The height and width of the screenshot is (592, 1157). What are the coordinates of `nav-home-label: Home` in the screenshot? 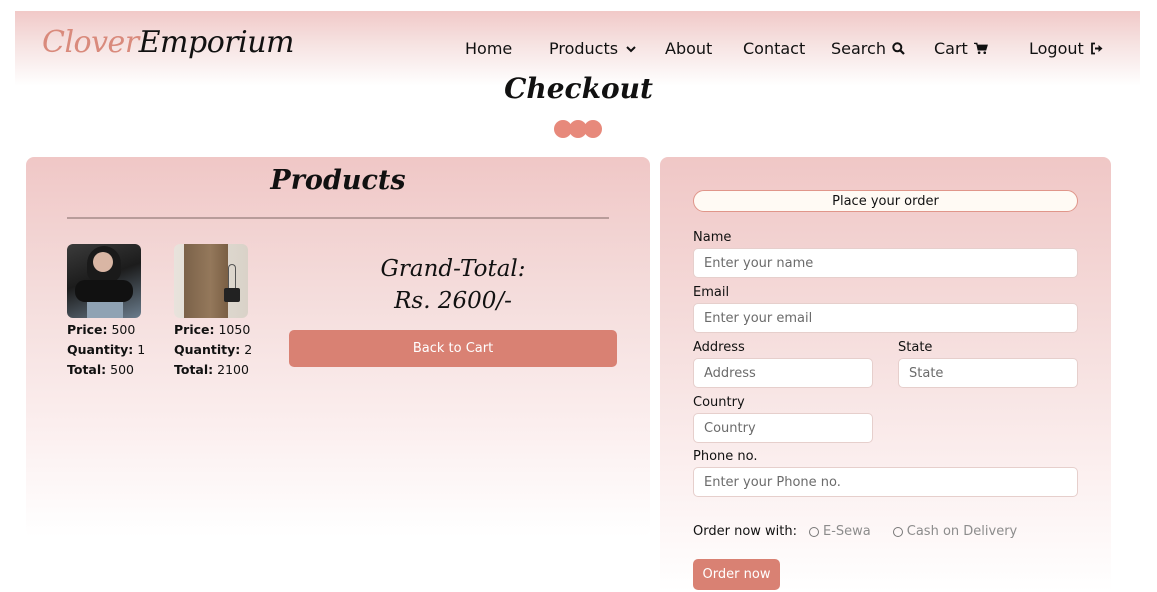 It's located at (489, 48).